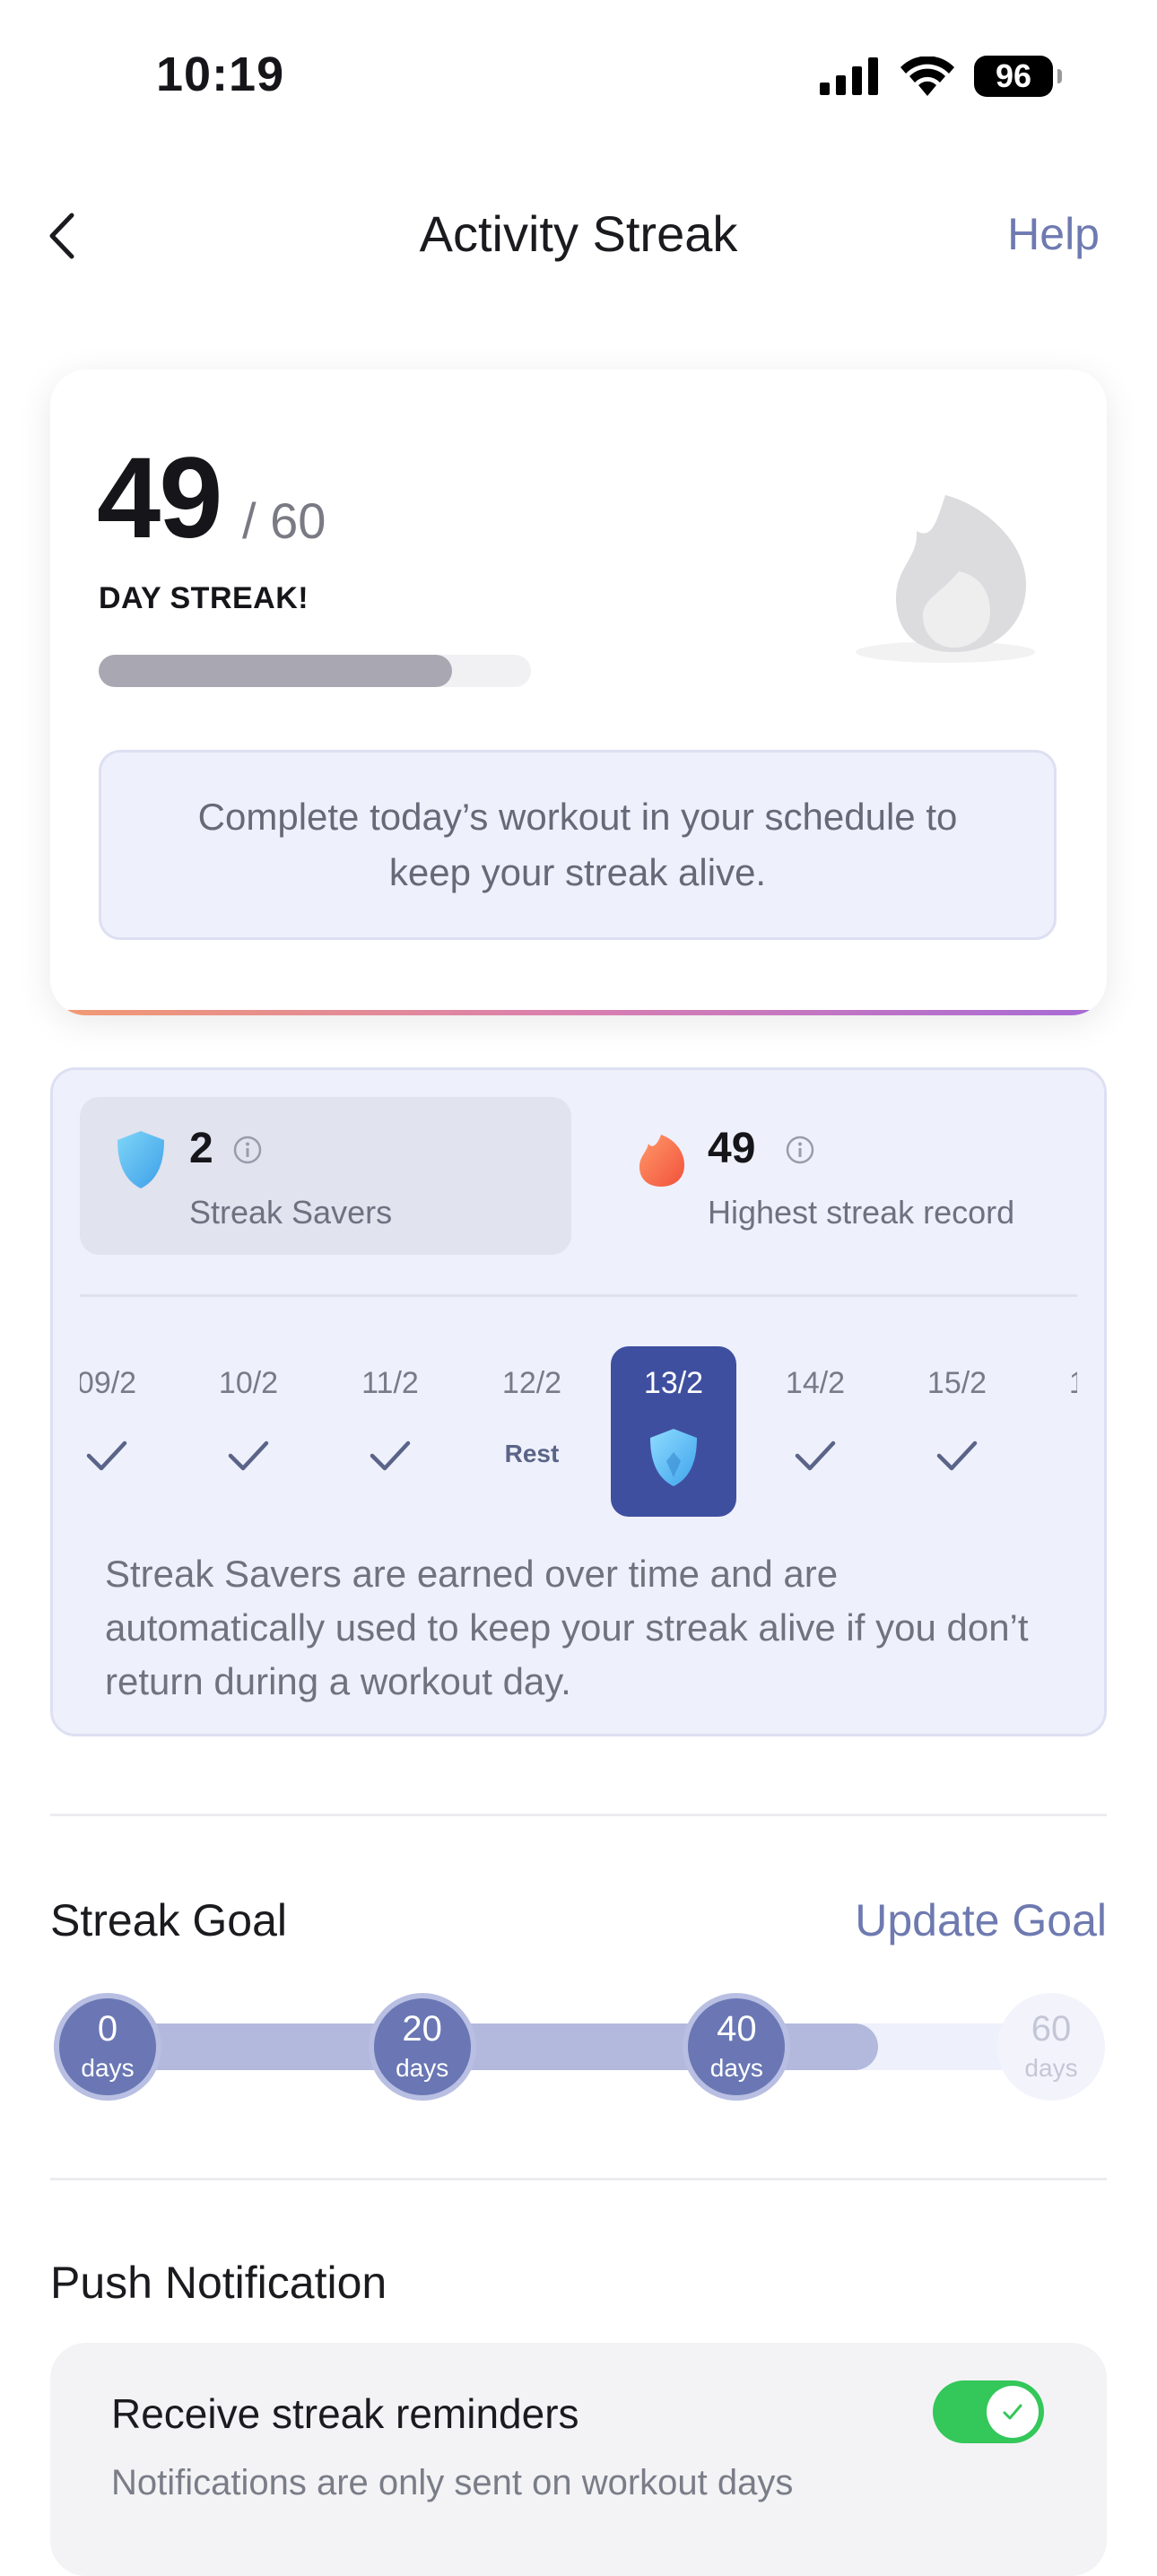 This screenshot has height=2576, width=1157. I want to click on goal-milestone: 0 days, so click(107, 2047).